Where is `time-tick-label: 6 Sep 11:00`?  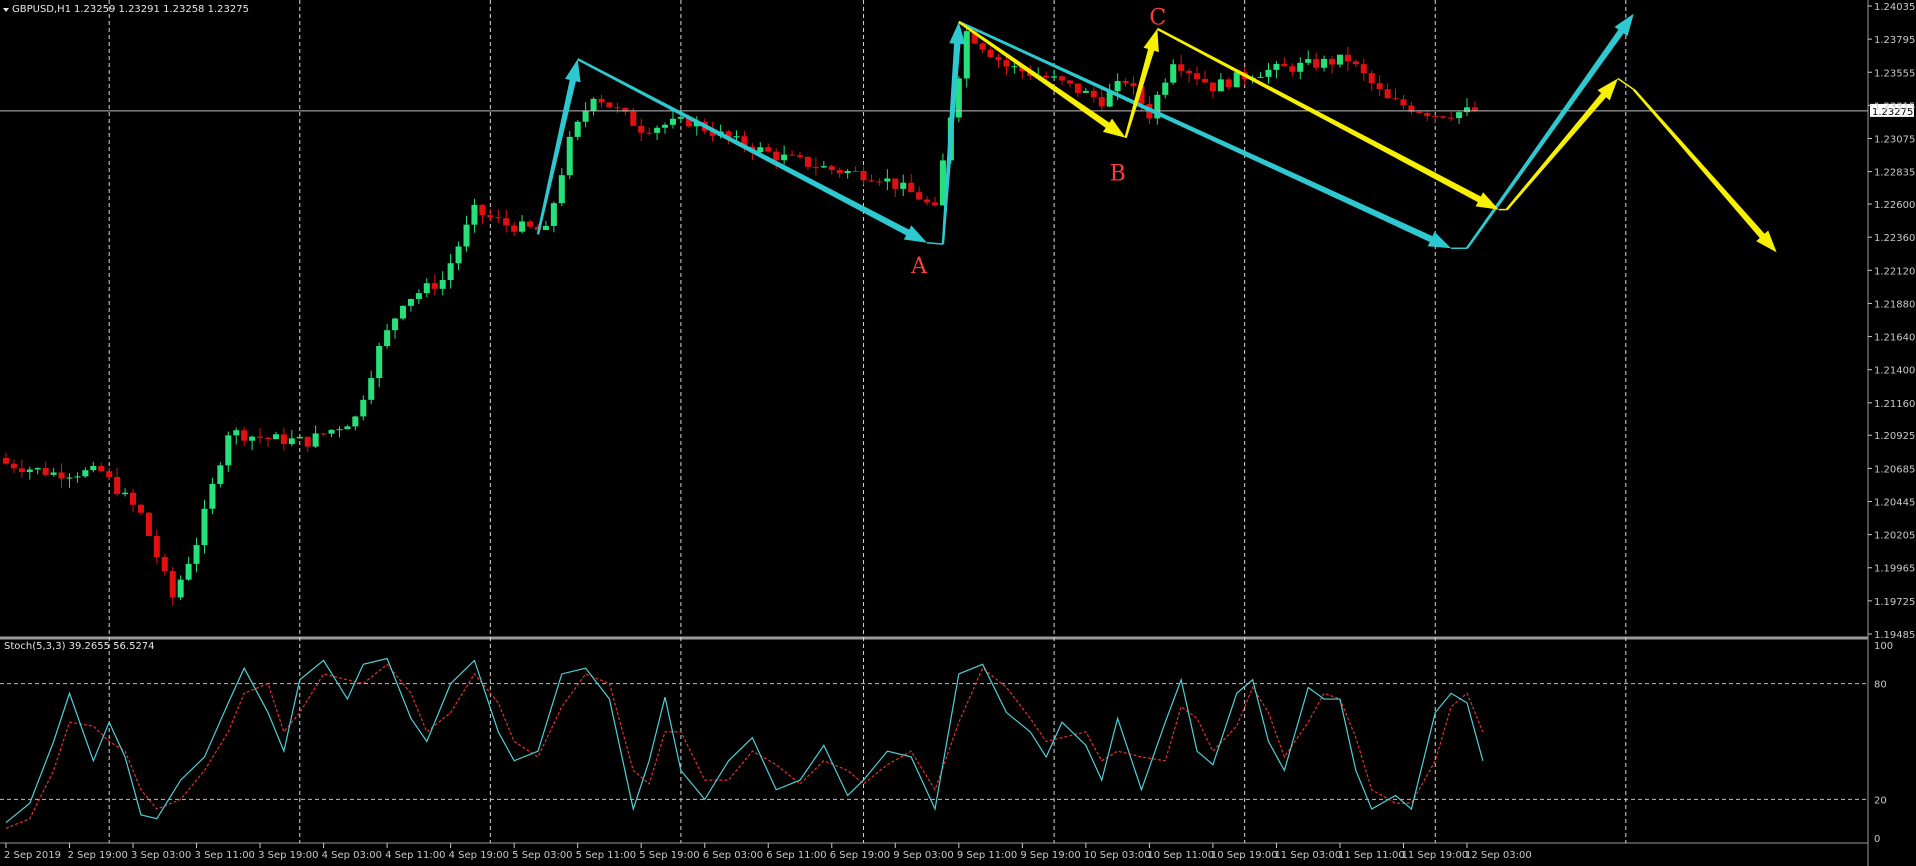 time-tick-label: 6 Sep 11:00 is located at coordinates (796, 855).